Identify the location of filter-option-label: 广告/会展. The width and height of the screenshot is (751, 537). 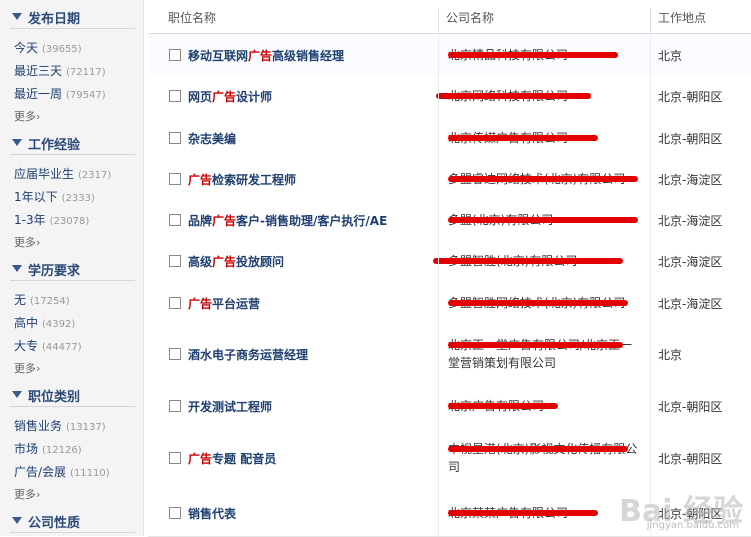
(40, 472).